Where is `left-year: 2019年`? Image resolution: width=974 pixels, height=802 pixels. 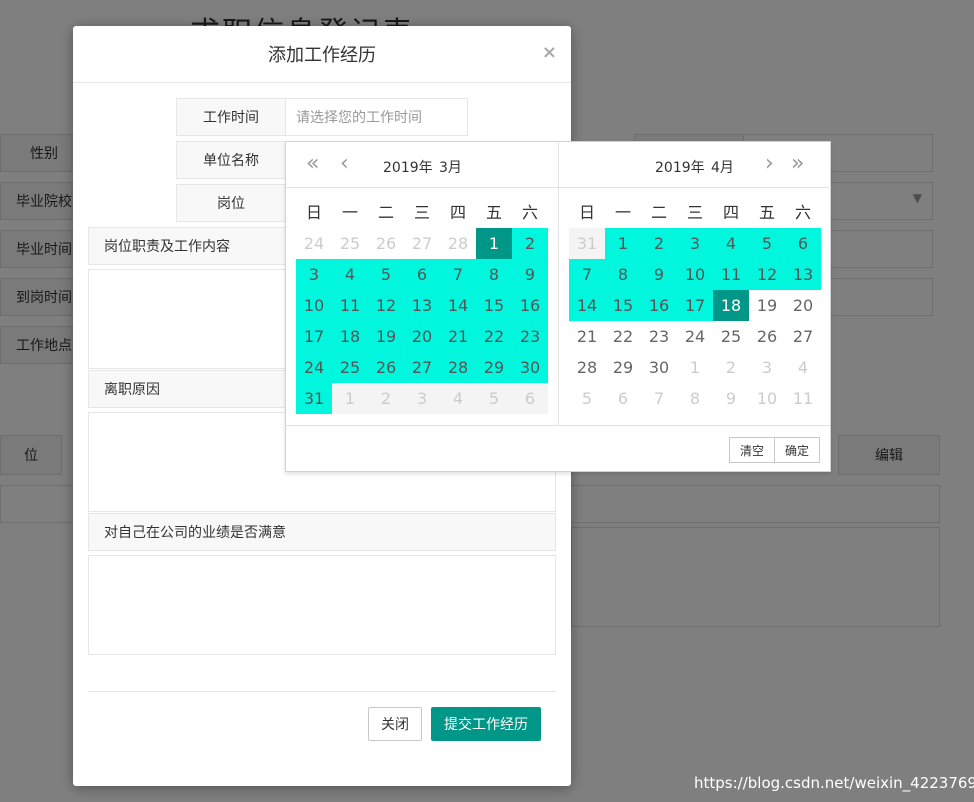
left-year: 2019年 is located at coordinates (408, 167).